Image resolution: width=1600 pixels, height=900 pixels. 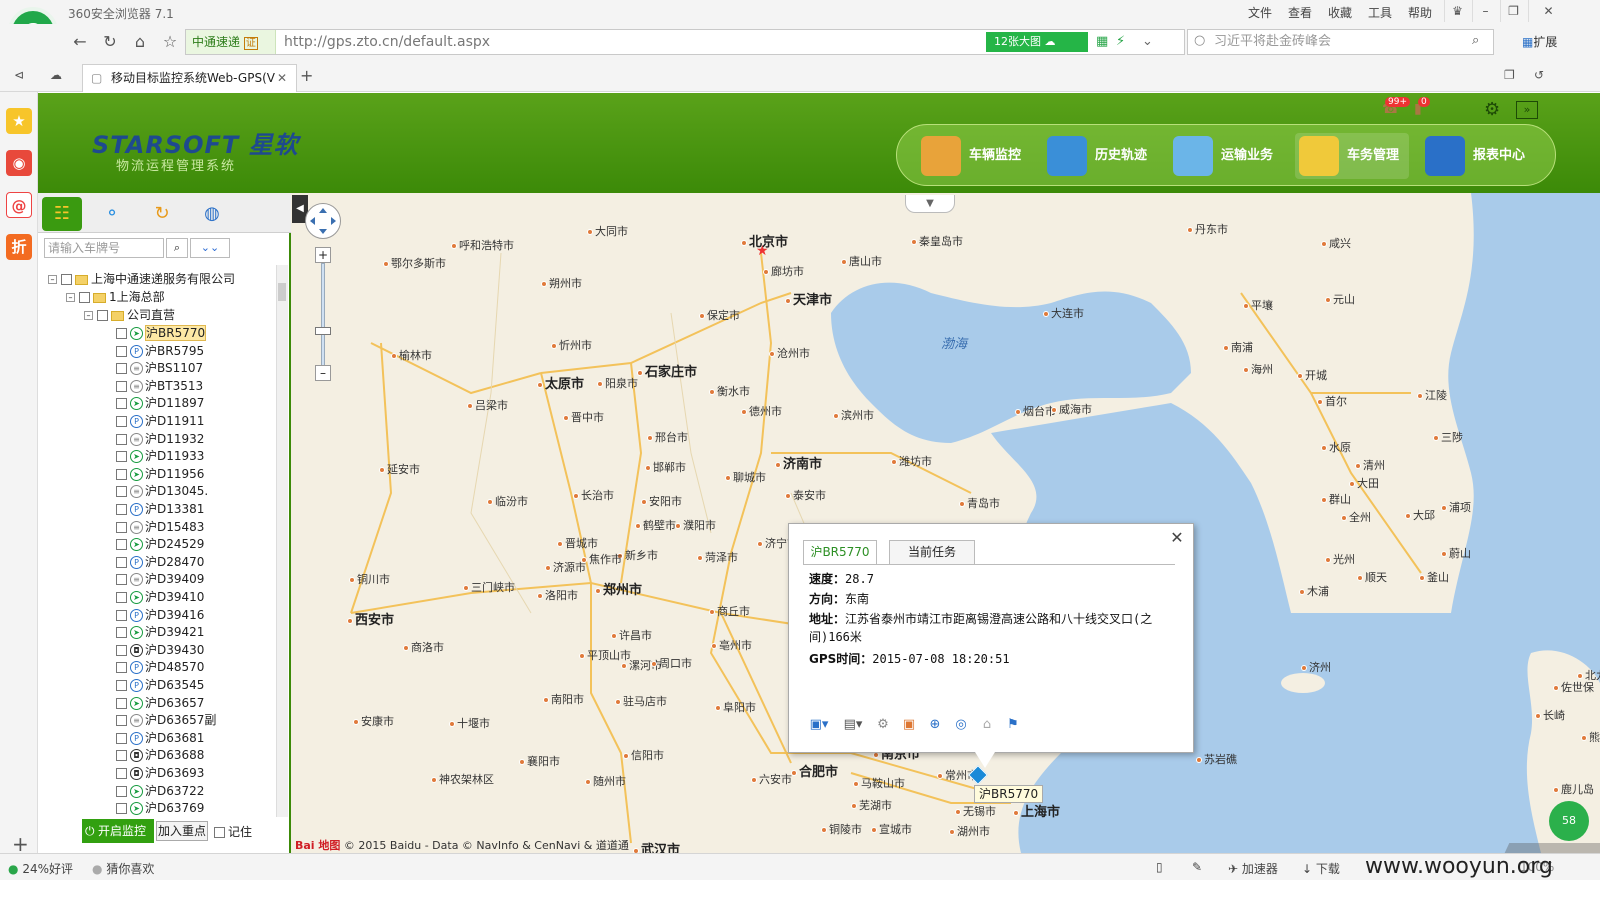 What do you see at coordinates (282, 541) in the screenshot?
I see `tree-scrollbar` at bounding box center [282, 541].